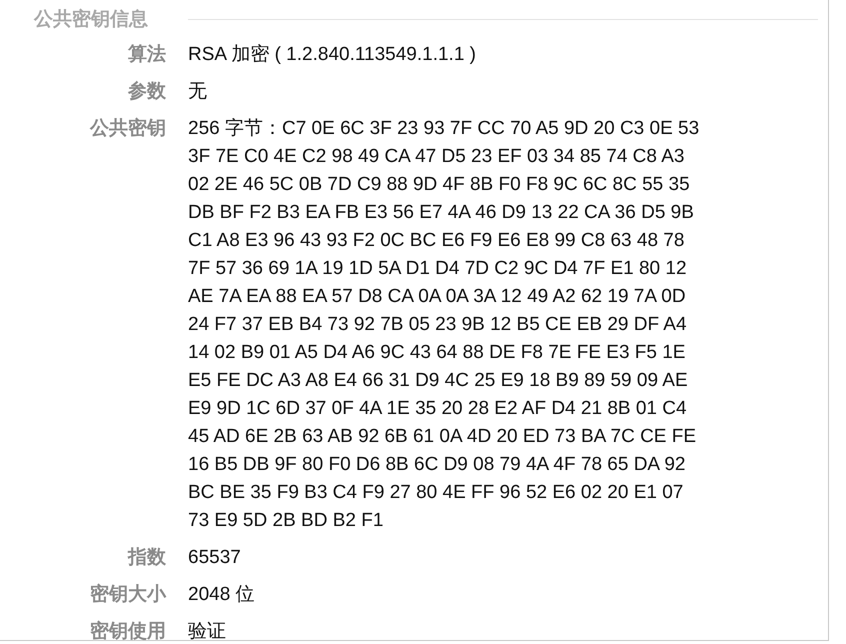  Describe the element at coordinates (444, 129) in the screenshot. I see `field-value: 256 字节：C7 0E 6C 3F 23 93 7F CC 70 A5 9D 20 C3 0E 53` at that location.